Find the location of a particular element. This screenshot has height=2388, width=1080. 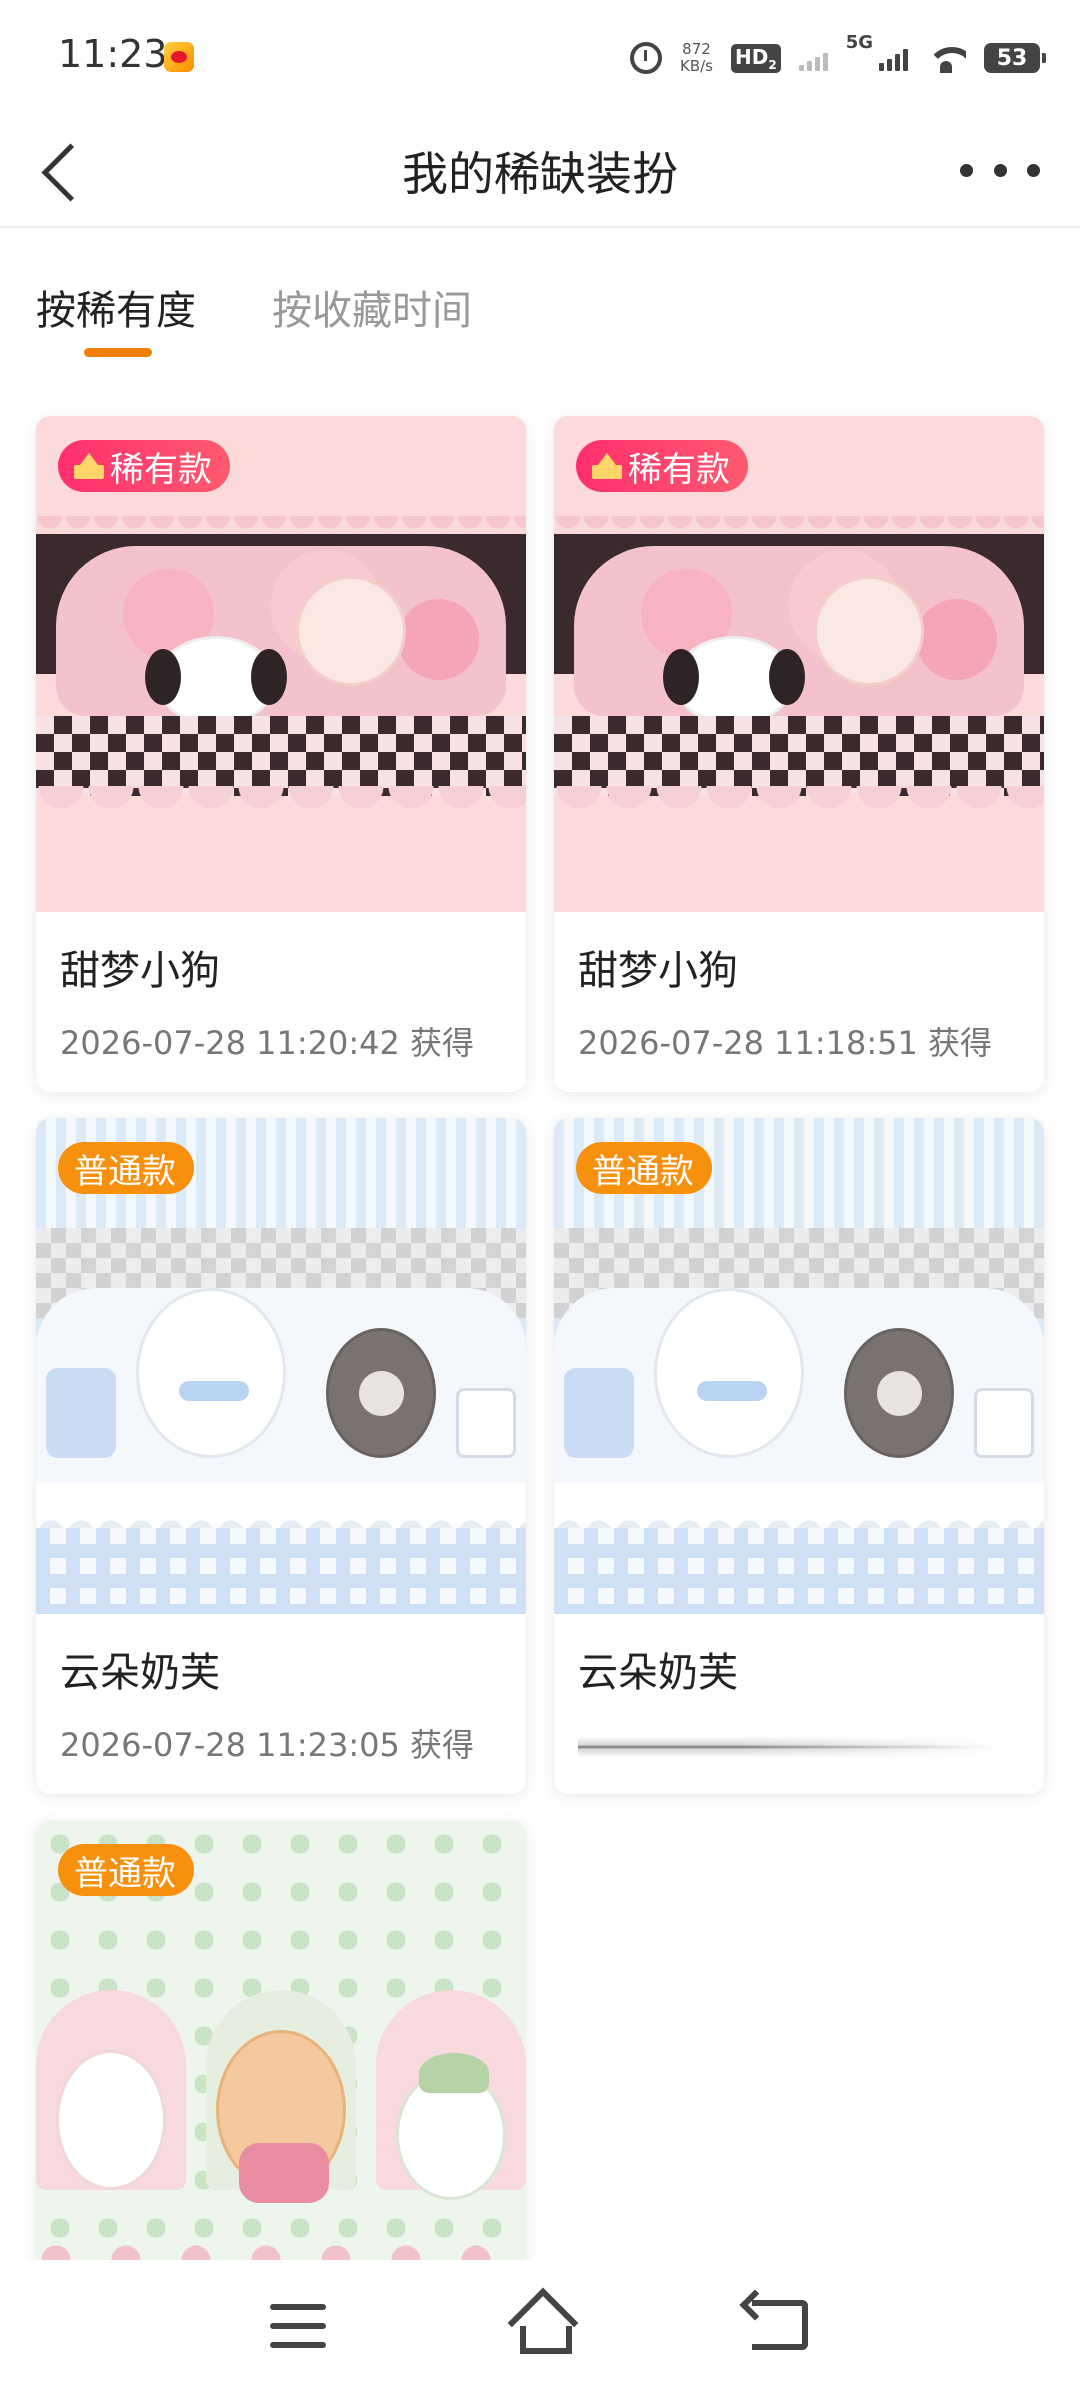

app-header: 我的稀缺装扮 is located at coordinates (540, 169).